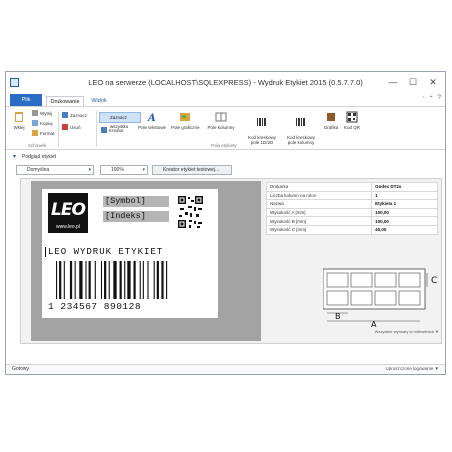 This screenshot has width=452, height=452. I want to click on copy-icon, so click(35, 123).